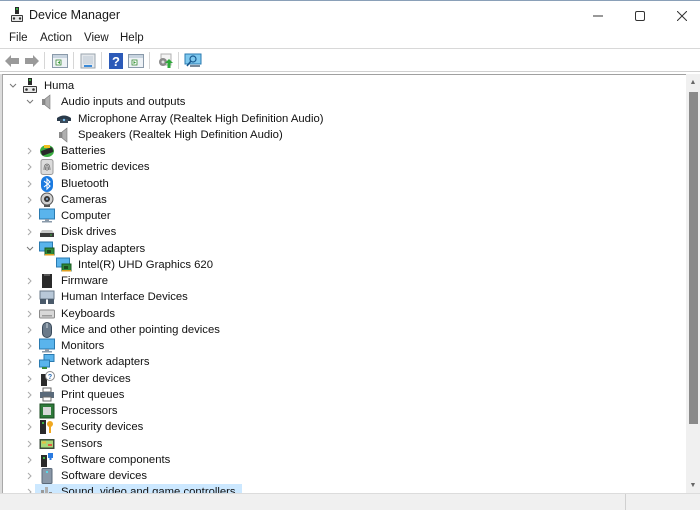 The height and width of the screenshot is (510, 700). What do you see at coordinates (193, 61) in the screenshot?
I see `scan-hardware-button` at bounding box center [193, 61].